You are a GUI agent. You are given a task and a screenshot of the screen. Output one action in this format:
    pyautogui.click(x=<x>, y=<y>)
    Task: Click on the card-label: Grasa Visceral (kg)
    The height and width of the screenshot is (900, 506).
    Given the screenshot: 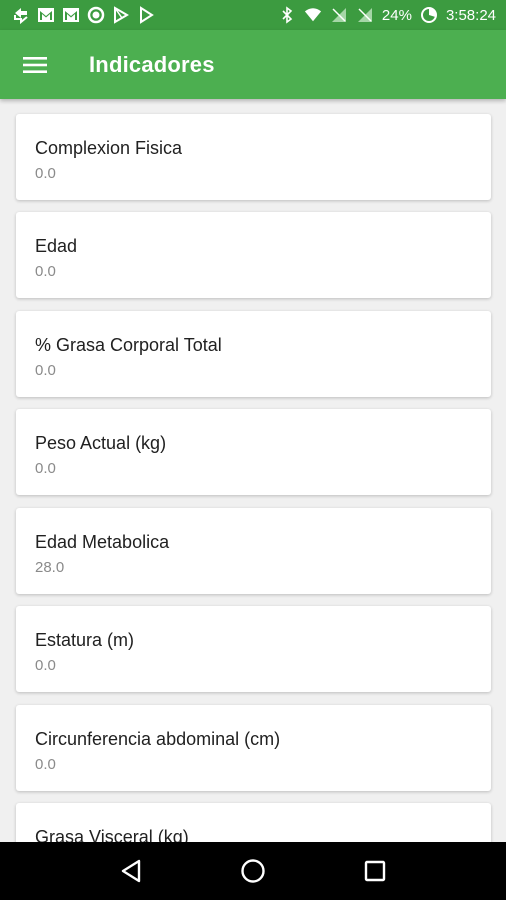 What is the action you would take?
    pyautogui.click(x=112, y=834)
    